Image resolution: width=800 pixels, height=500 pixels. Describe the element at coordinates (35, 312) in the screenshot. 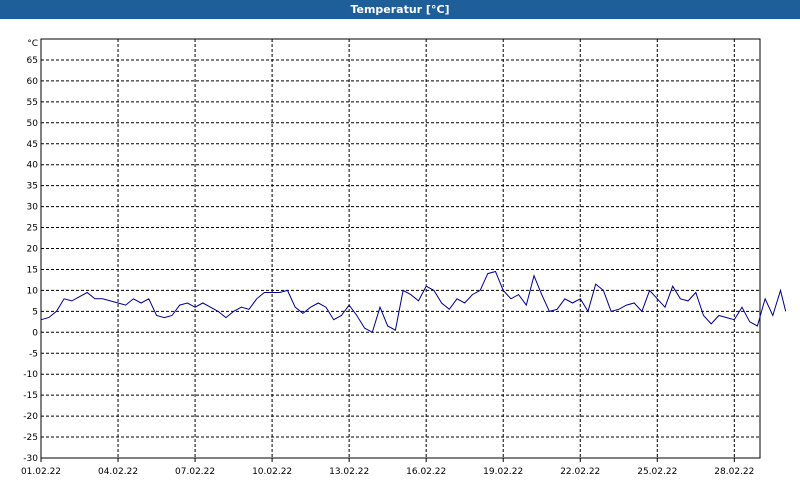

I see `y-tick-label: 5` at that location.